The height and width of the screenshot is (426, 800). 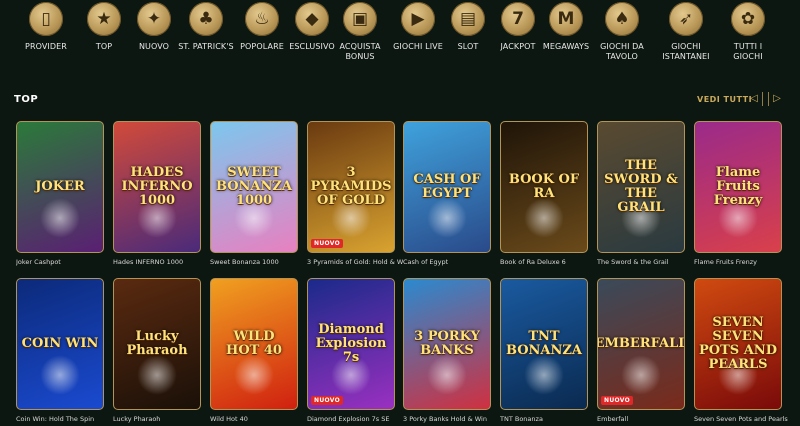 I want to click on nav-category-13: ✿ TUTTI I GIOCHI, so click(x=748, y=32).